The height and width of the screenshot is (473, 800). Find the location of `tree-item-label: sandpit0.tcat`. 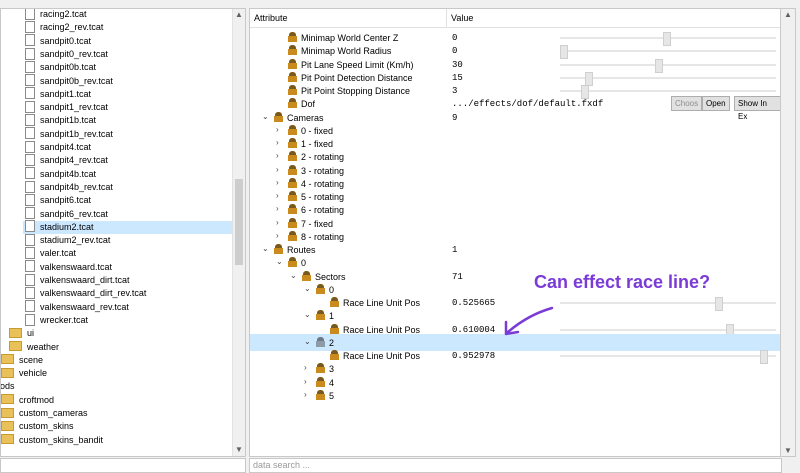

tree-item-label: sandpit0.tcat is located at coordinates (66, 40).